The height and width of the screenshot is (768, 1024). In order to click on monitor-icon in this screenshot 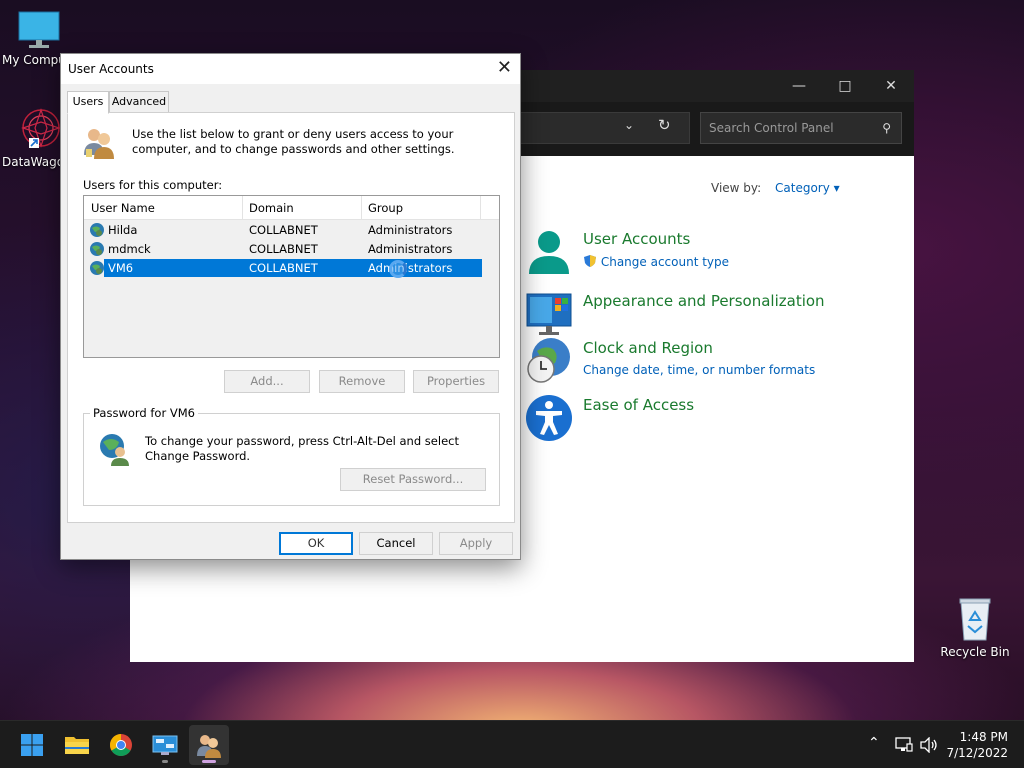, I will do `click(39, 29)`.